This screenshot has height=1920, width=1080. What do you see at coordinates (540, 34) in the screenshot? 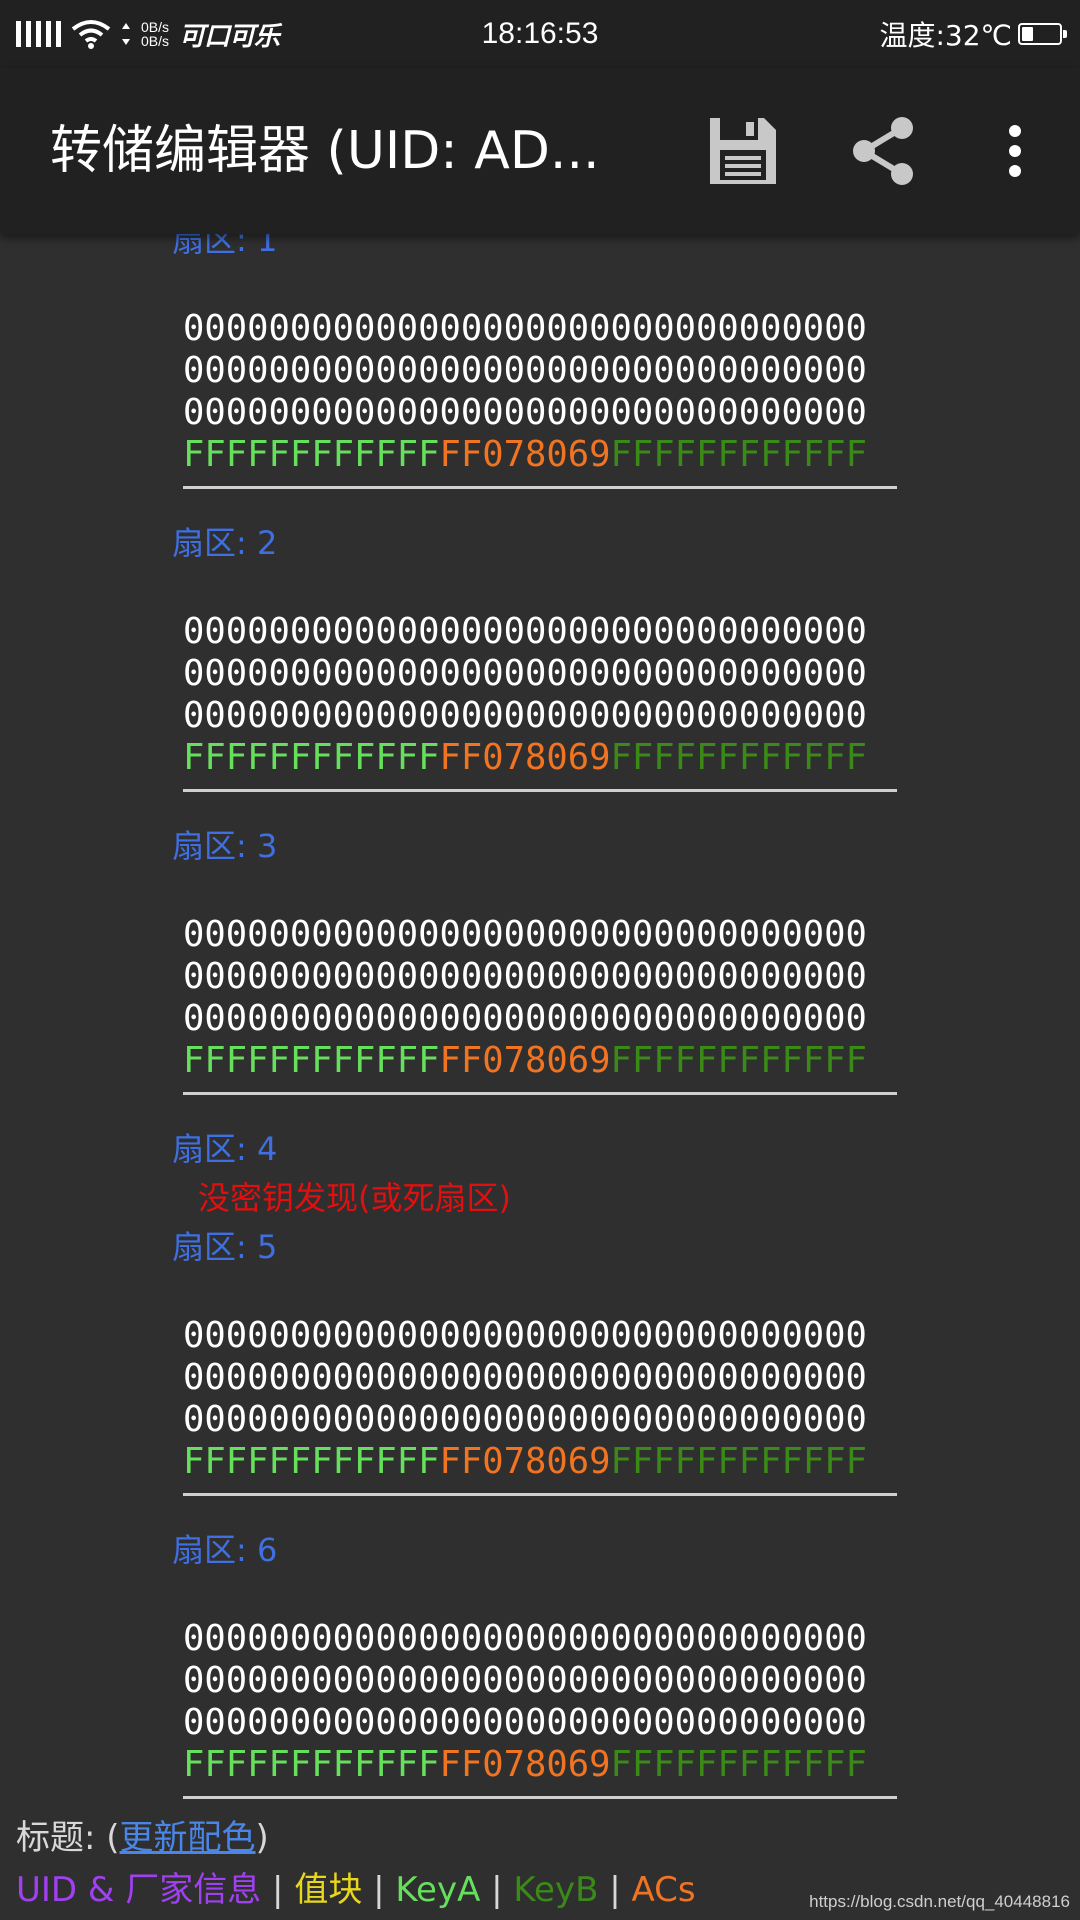
I see `status-bar: 0B/s 0B/s 可口可乐 18:16:53 温度:32℃` at bounding box center [540, 34].